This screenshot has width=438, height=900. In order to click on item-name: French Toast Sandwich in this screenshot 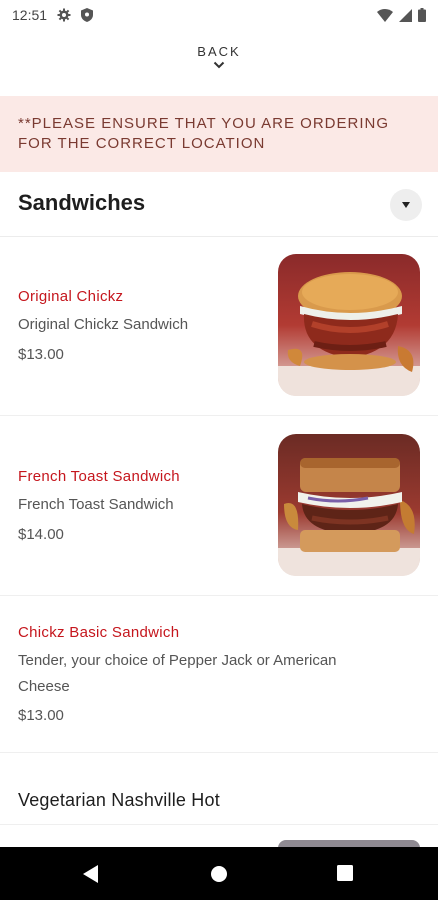, I will do `click(99, 476)`.